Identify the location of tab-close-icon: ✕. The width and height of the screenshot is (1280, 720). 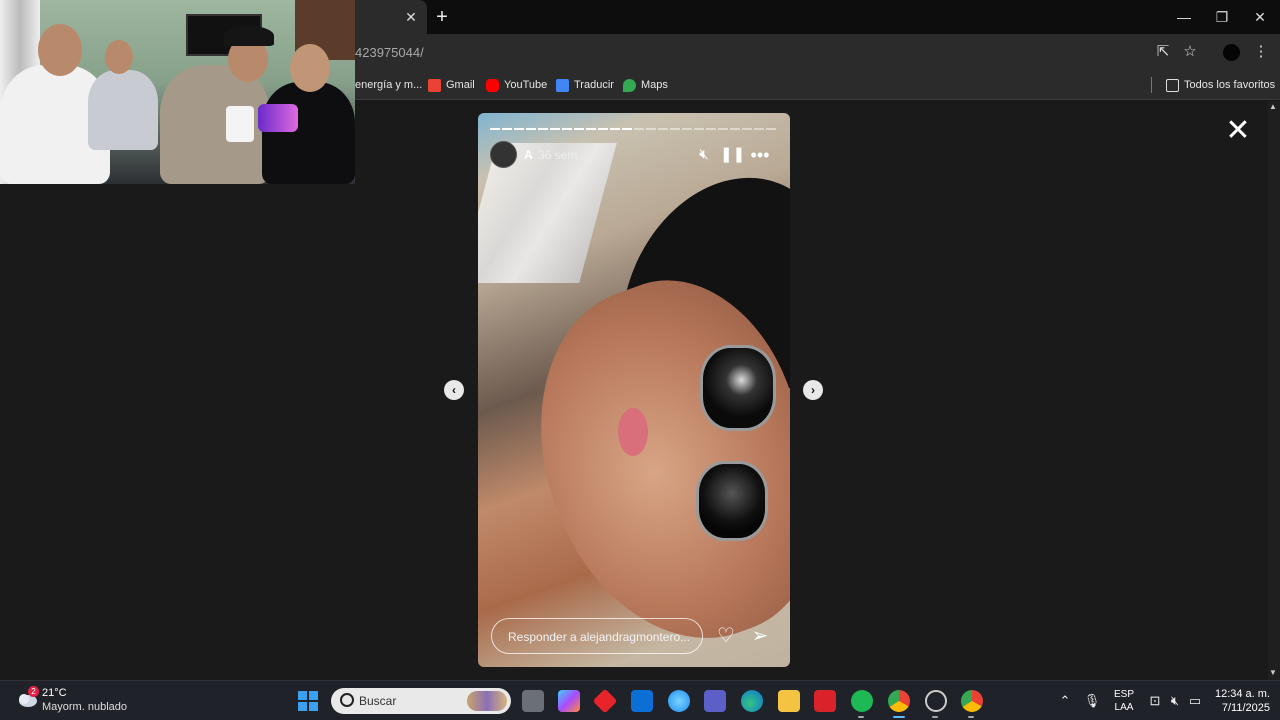
(411, 17).